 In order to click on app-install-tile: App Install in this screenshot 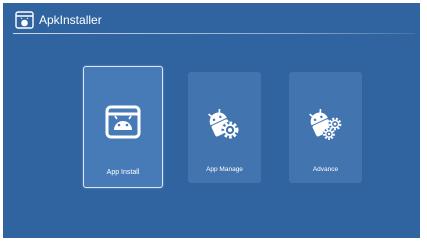, I will do `click(123, 127)`.